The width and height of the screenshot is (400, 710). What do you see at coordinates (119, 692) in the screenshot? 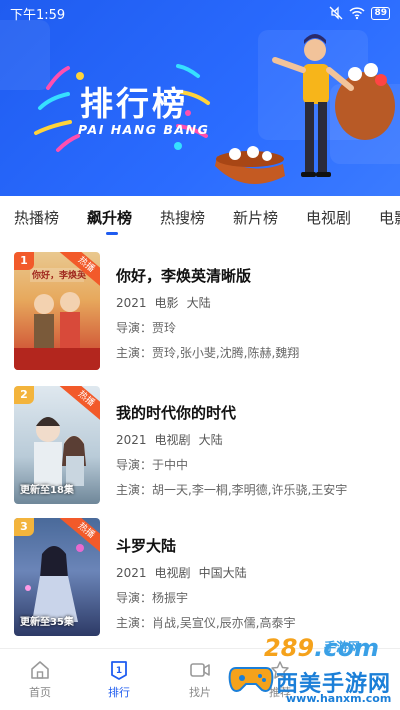
I see `nav-ranking-label: 排行` at bounding box center [119, 692].